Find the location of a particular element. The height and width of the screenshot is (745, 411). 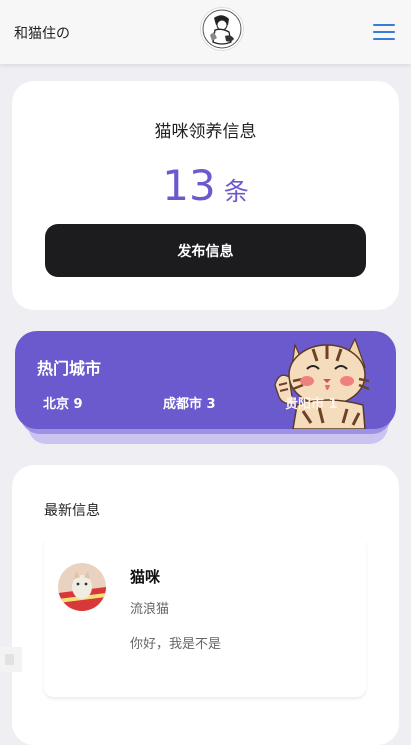

stats-count: 13 条 is located at coordinates (205, 185).